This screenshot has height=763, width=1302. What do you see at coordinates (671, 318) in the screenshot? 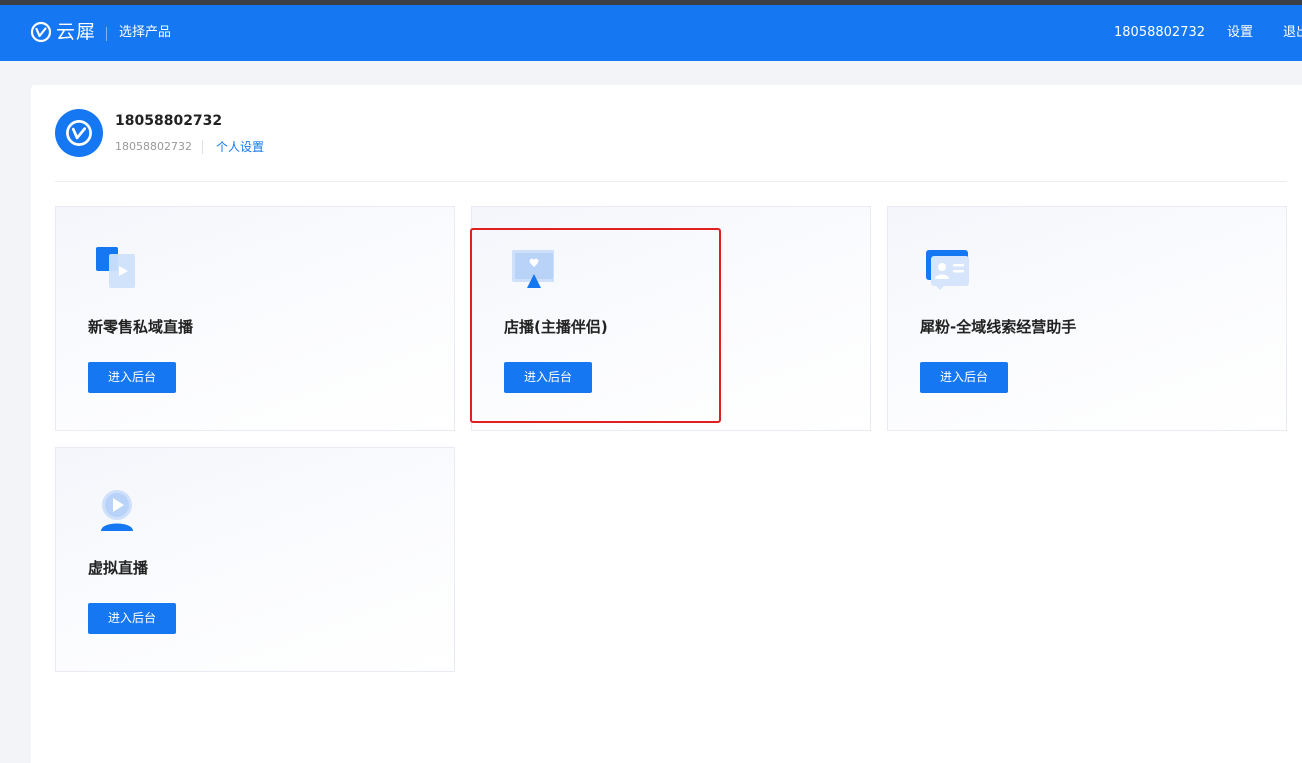
I see `product-card-store-live: 店播(主播伴侣) 进入后台` at bounding box center [671, 318].